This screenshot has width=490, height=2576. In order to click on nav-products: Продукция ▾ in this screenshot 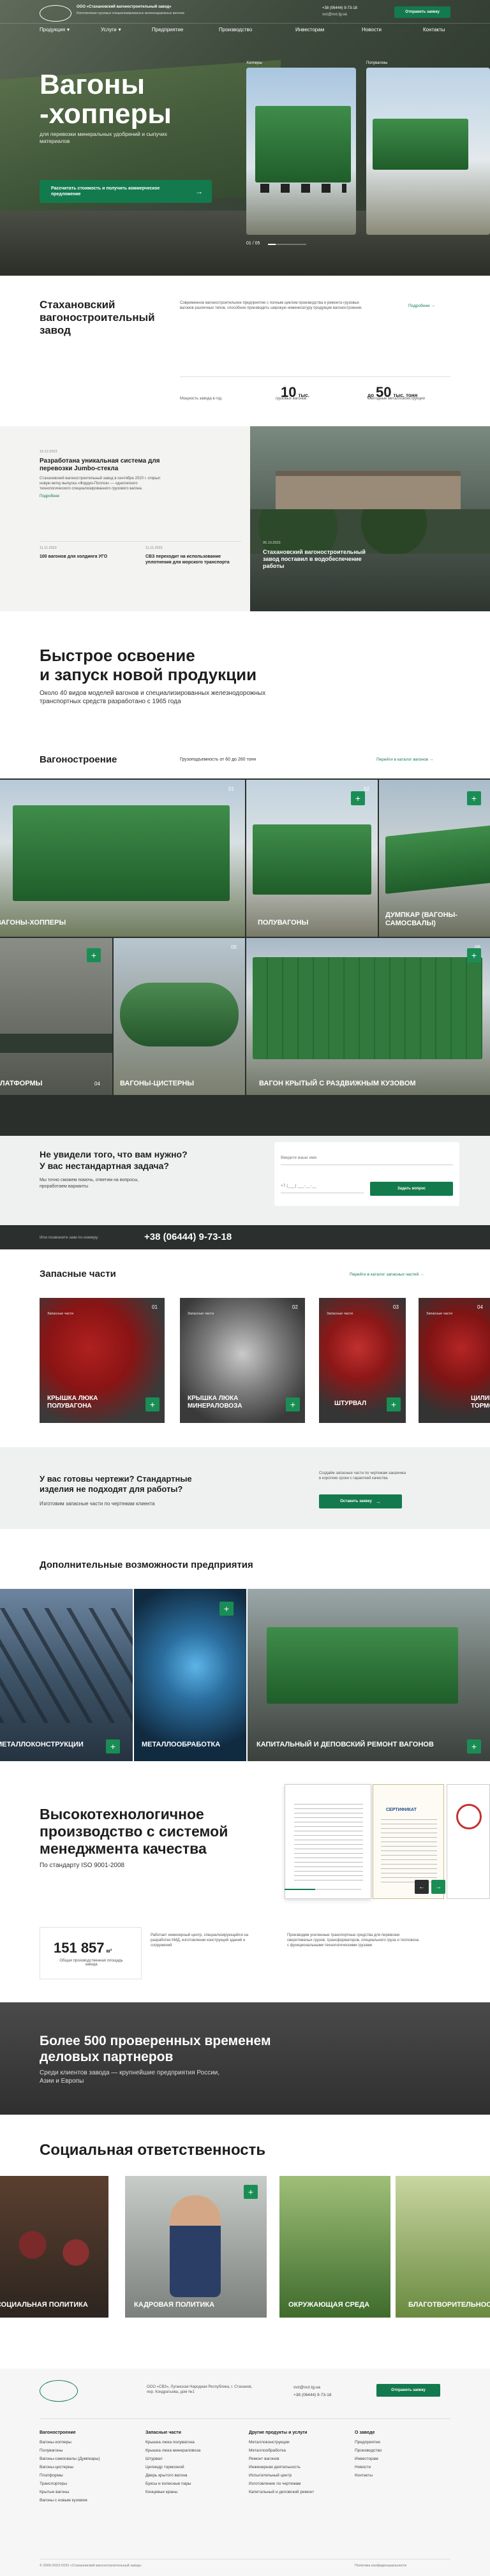, I will do `click(55, 30)`.